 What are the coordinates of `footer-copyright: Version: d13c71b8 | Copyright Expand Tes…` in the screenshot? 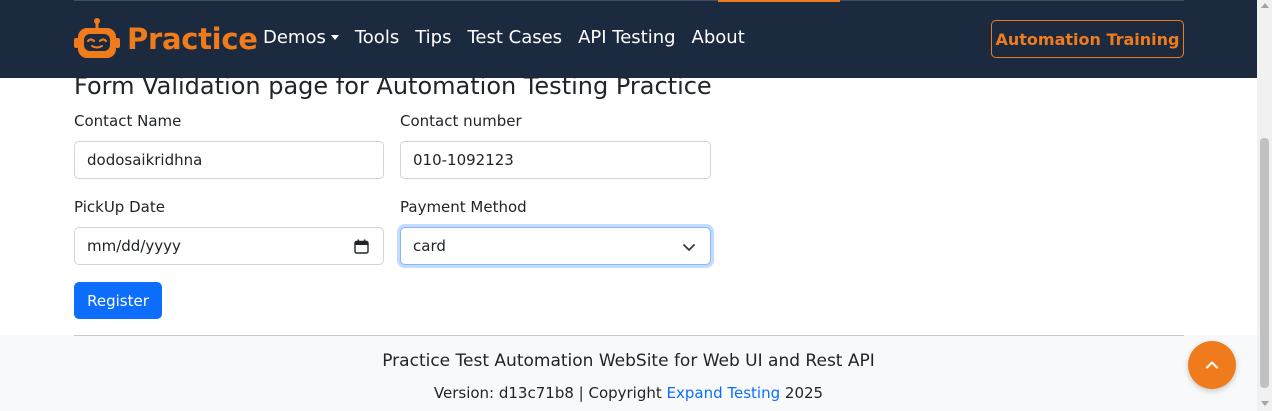 It's located at (628, 393).